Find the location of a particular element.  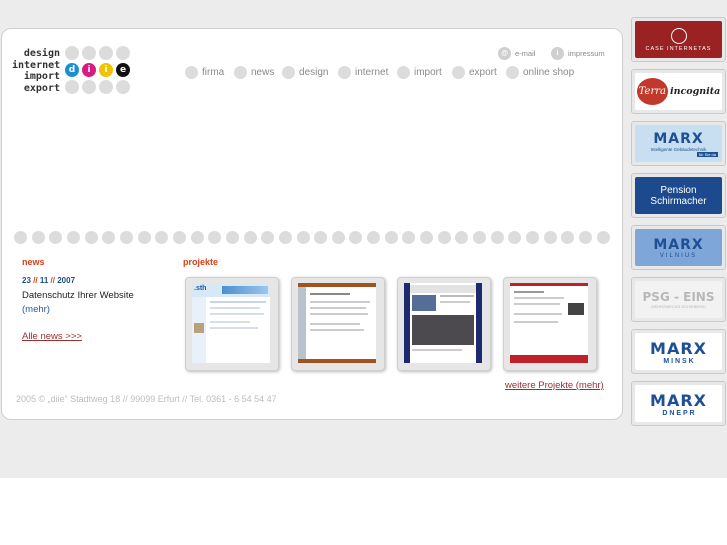

nav-label: export is located at coordinates (483, 72).